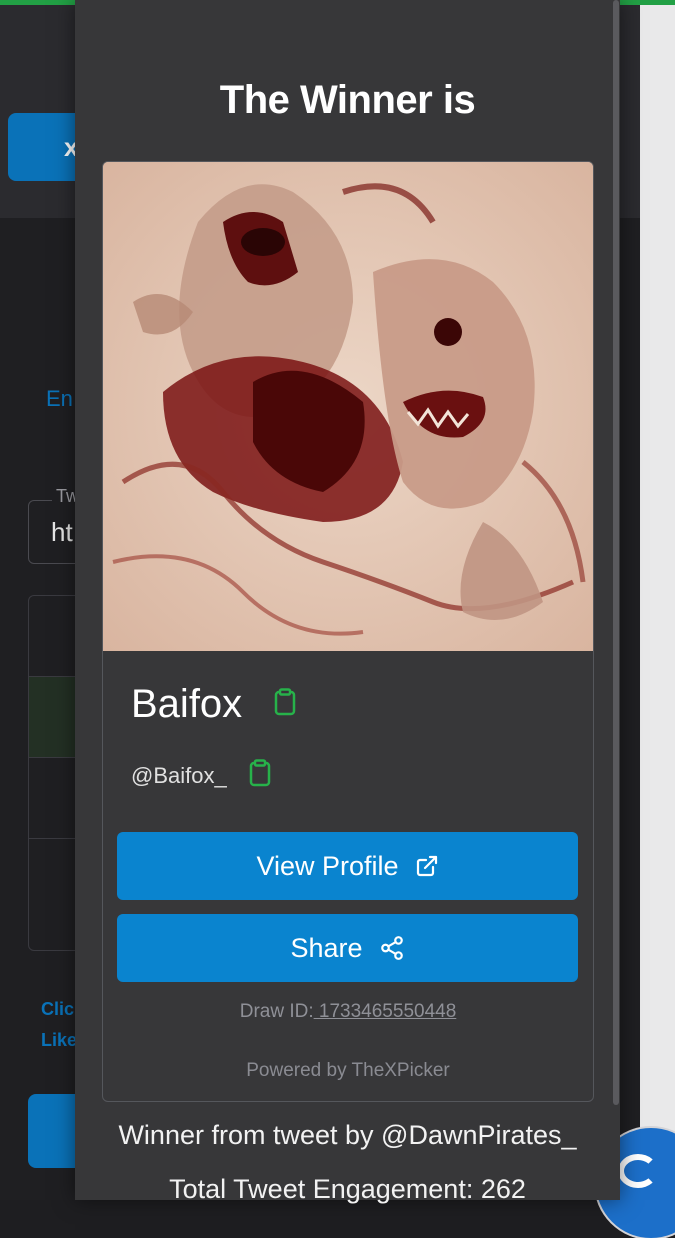  Describe the element at coordinates (276, 1011) in the screenshot. I see `draw-id-label: Draw ID:` at that location.